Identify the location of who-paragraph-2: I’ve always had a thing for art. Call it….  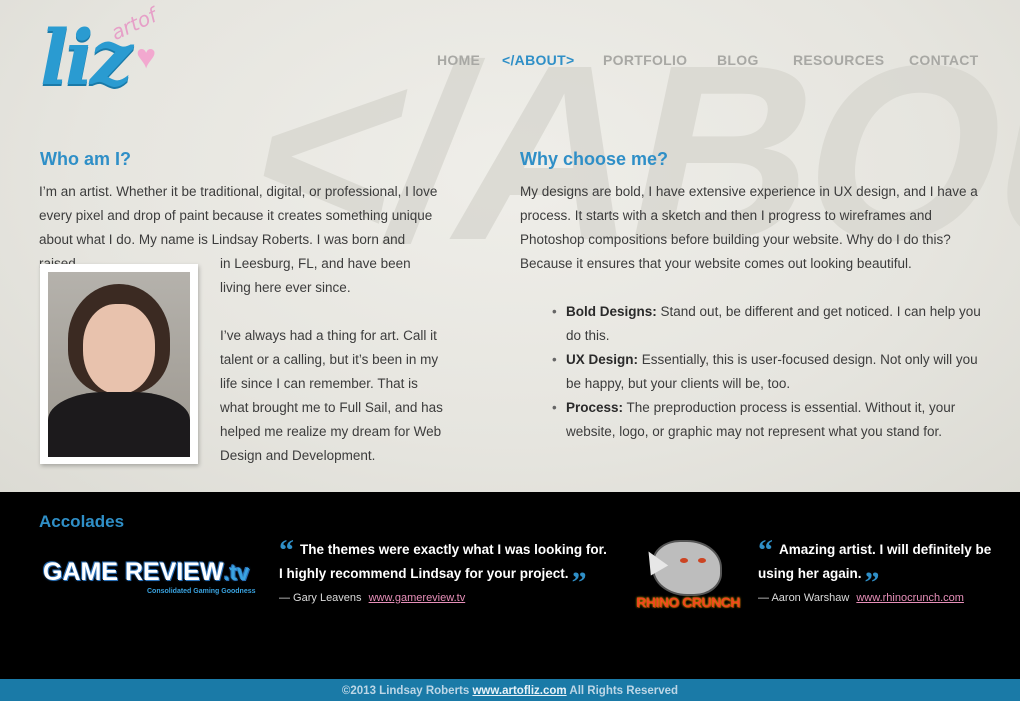
(331, 395).